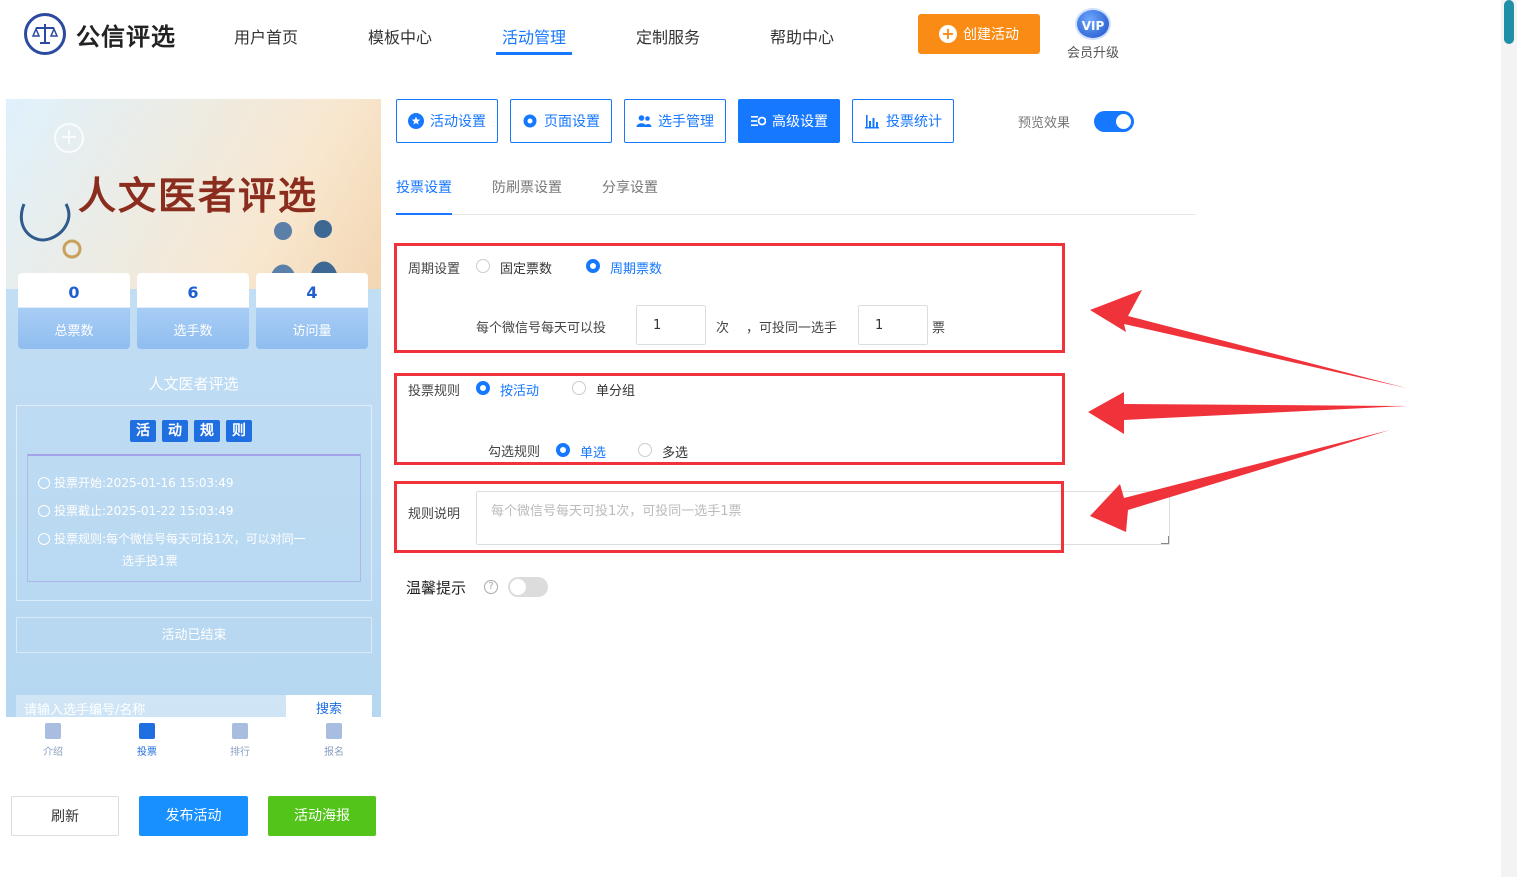 The height and width of the screenshot is (877, 1517). What do you see at coordinates (1093, 24) in the screenshot?
I see `vip-badge-icon: VIP` at bounding box center [1093, 24].